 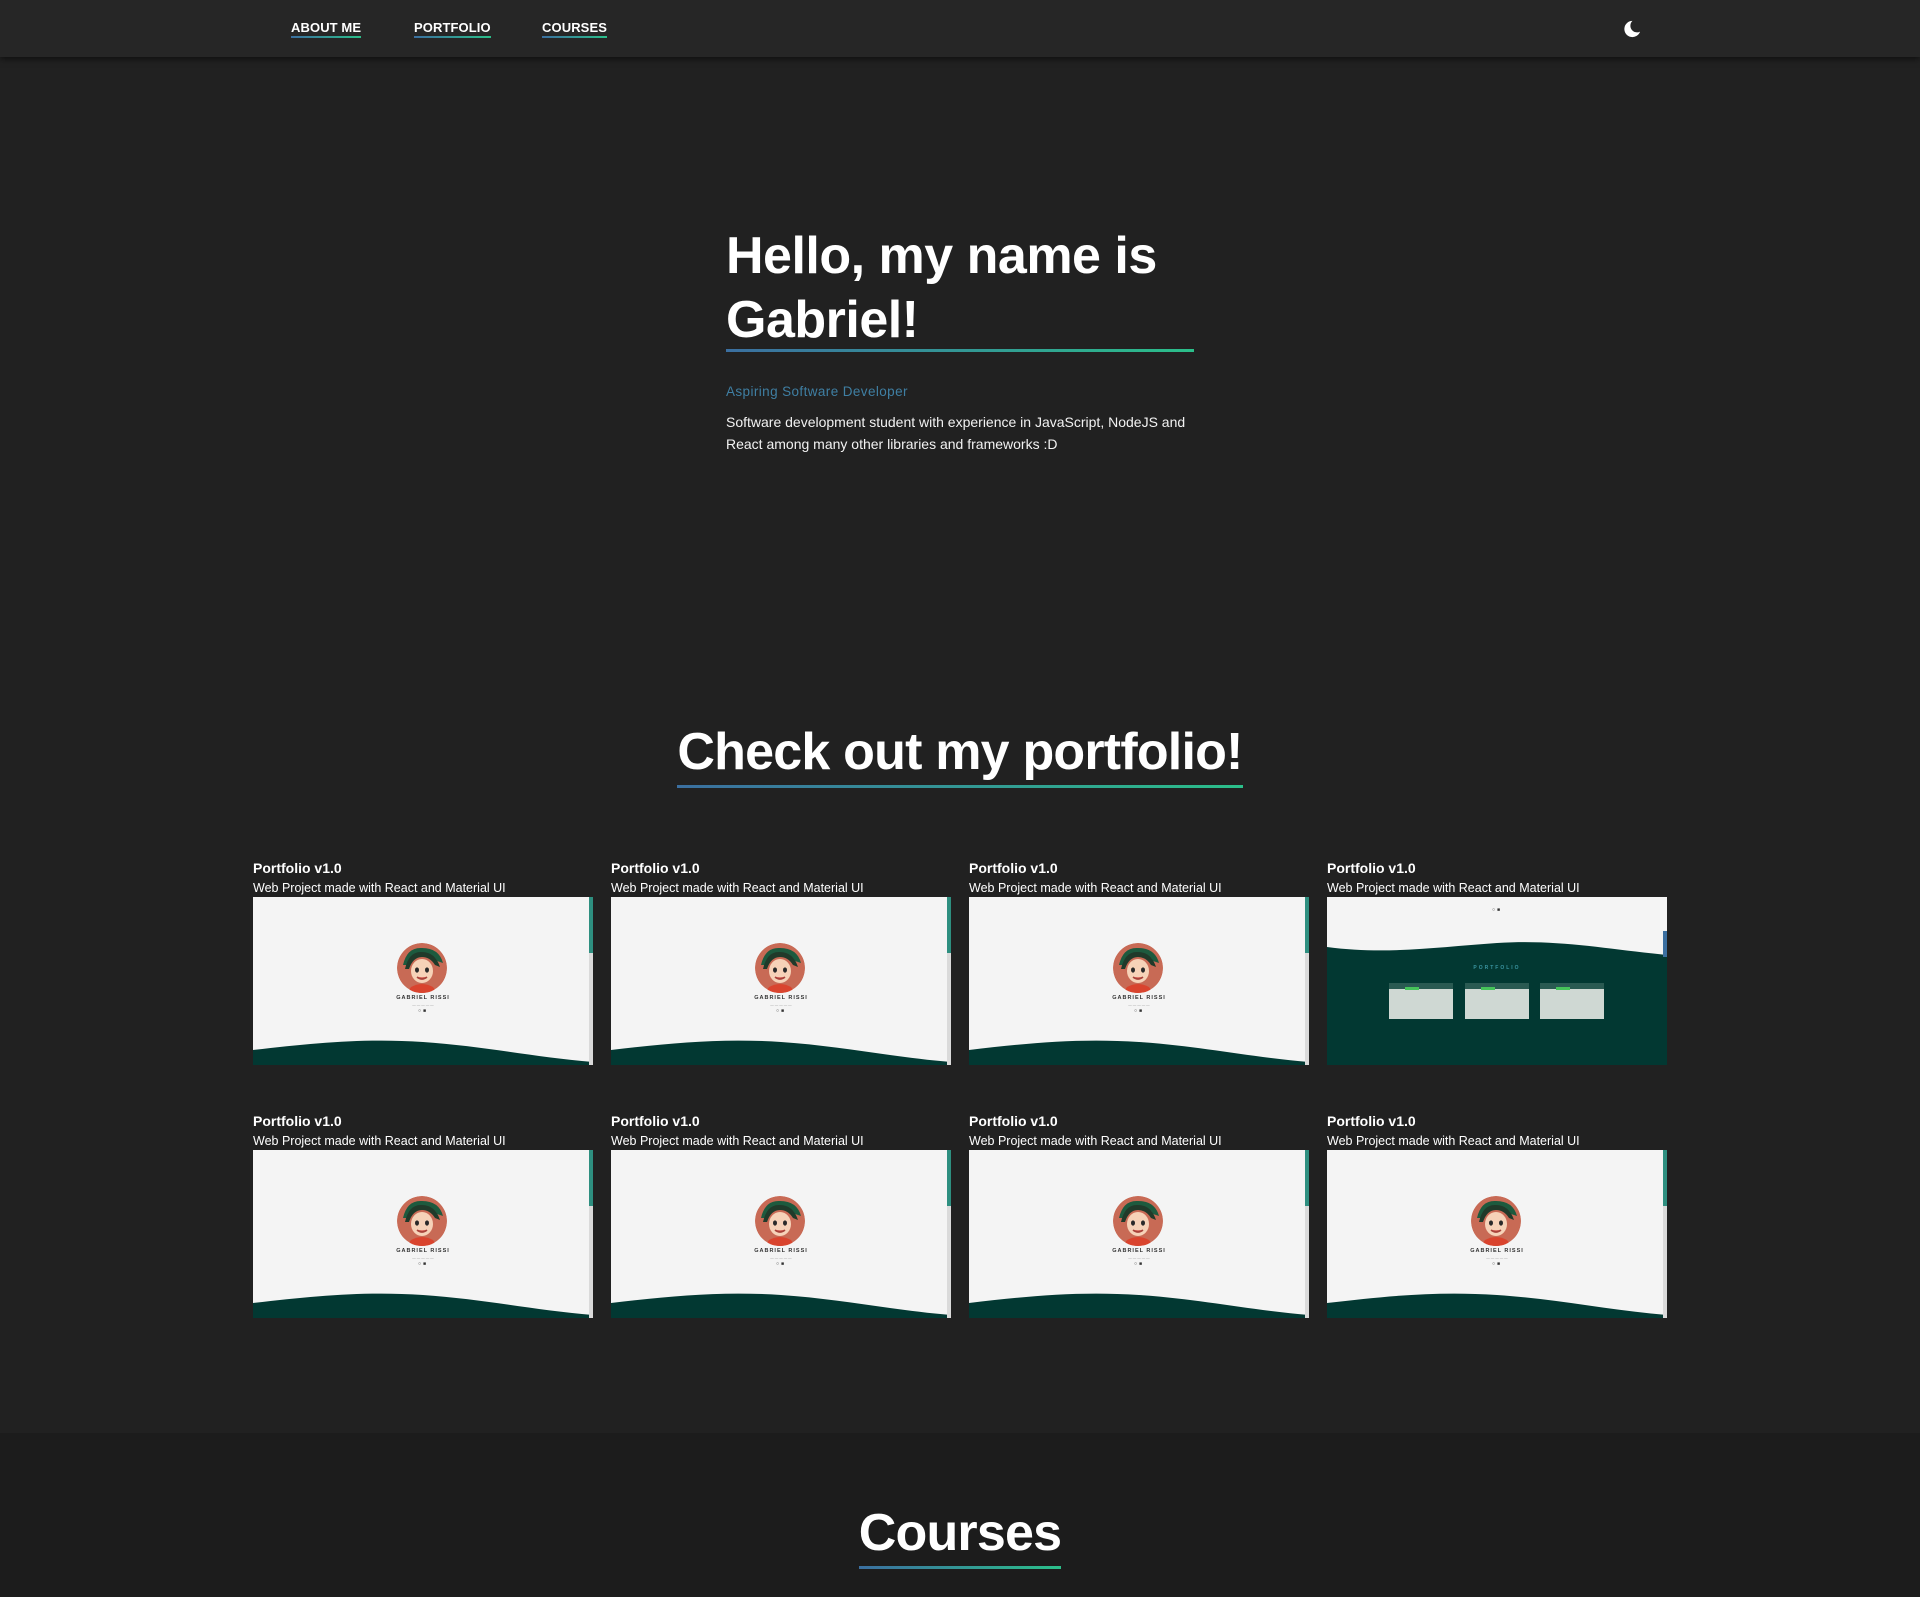 What do you see at coordinates (941, 288) in the screenshot?
I see `hero-title: Hello, my name is Gabriel!` at bounding box center [941, 288].